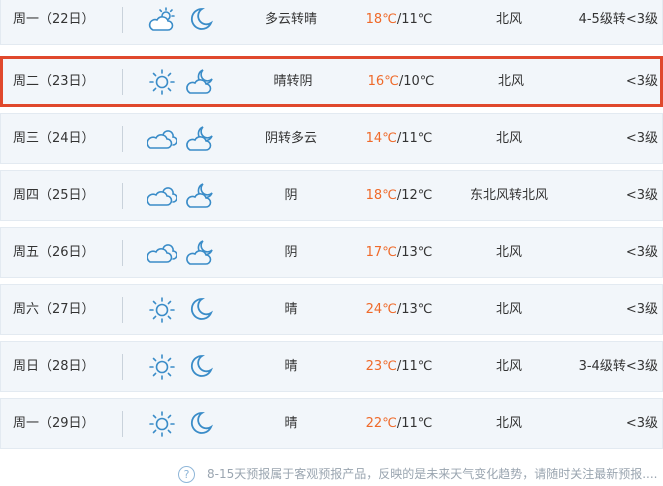 The height and width of the screenshot is (486, 663). Describe the element at coordinates (54, 138) in the screenshot. I see `day-label: 周三（24日）` at that location.